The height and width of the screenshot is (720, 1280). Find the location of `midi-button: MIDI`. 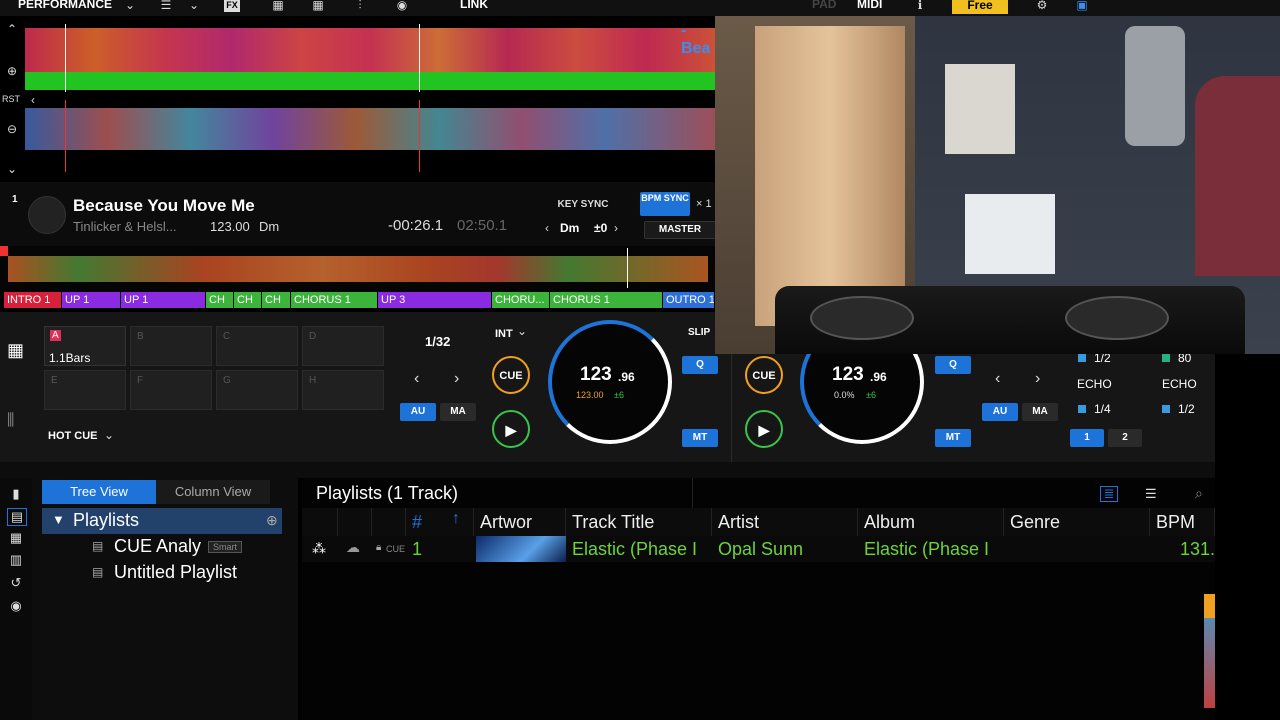

midi-button: MIDI is located at coordinates (869, 5).